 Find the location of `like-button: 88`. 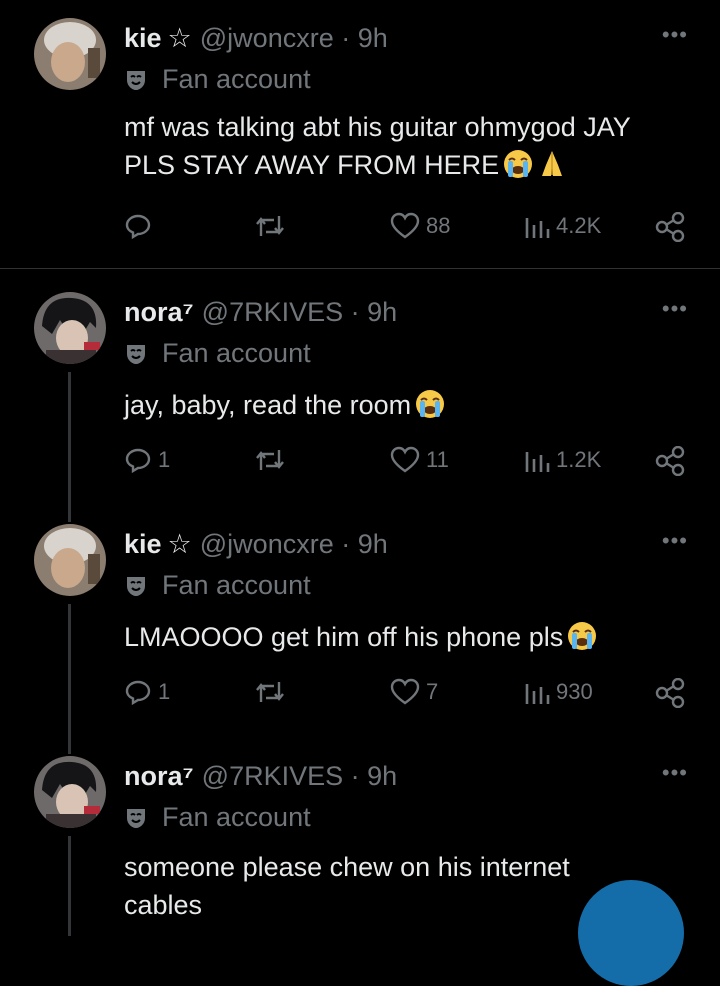

like-button: 88 is located at coordinates (420, 226).